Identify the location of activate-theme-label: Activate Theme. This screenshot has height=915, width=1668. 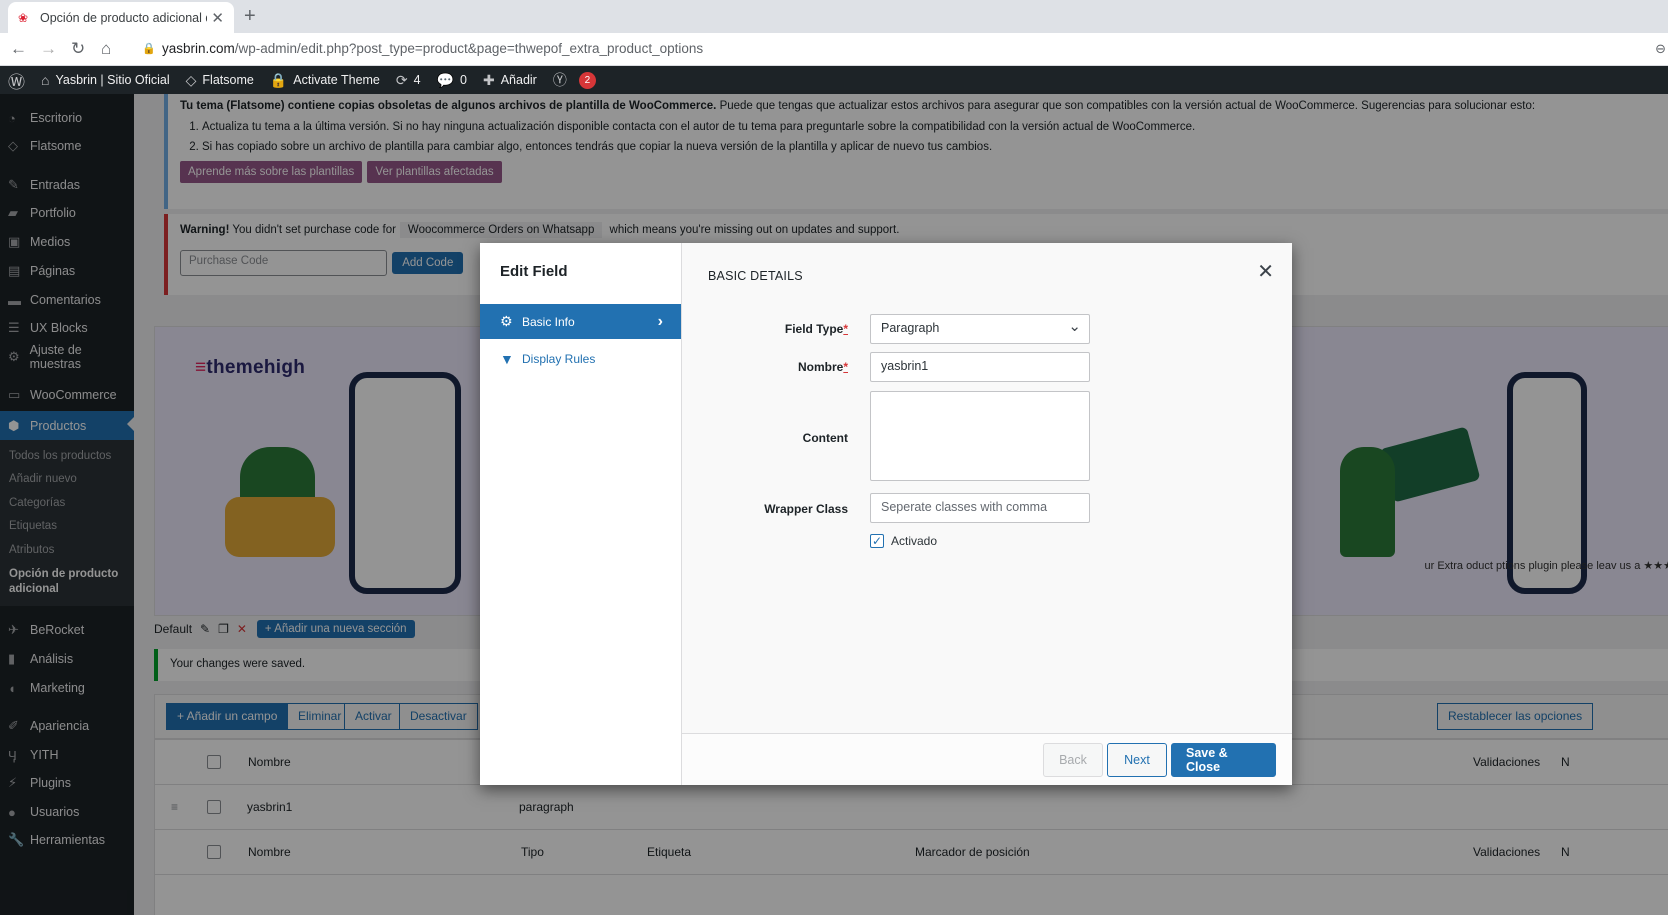
(336, 80).